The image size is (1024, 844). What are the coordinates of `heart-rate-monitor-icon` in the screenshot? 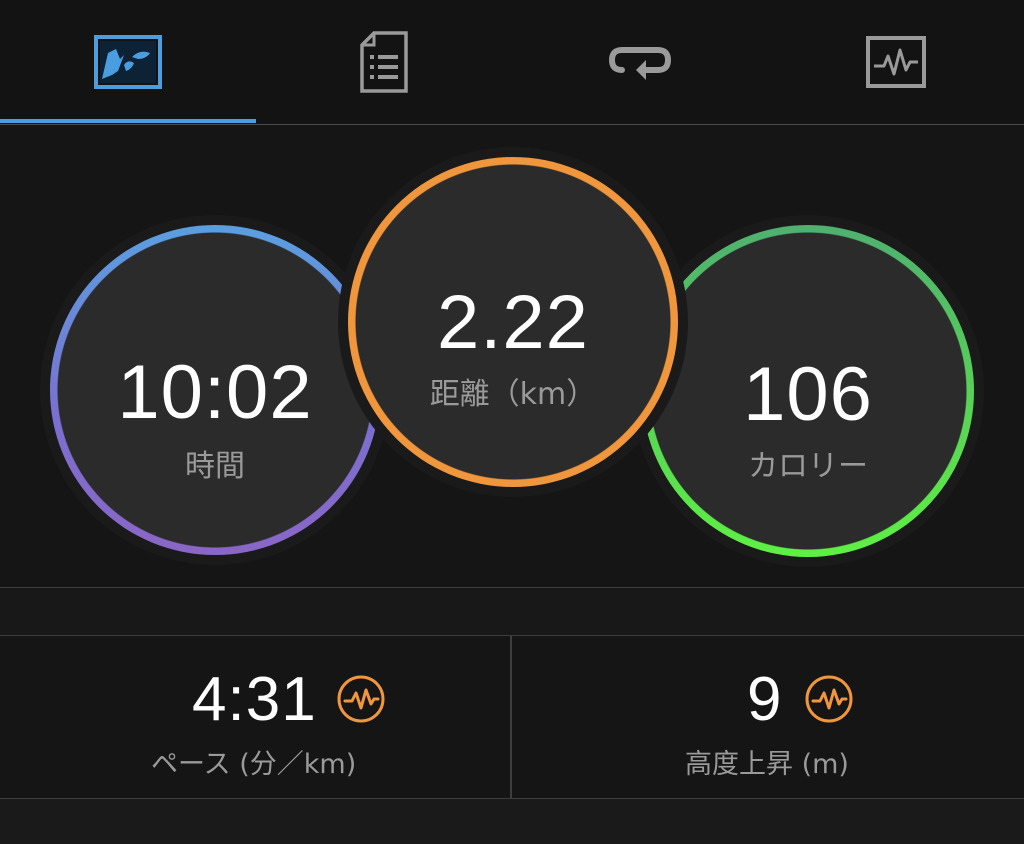 It's located at (896, 61).